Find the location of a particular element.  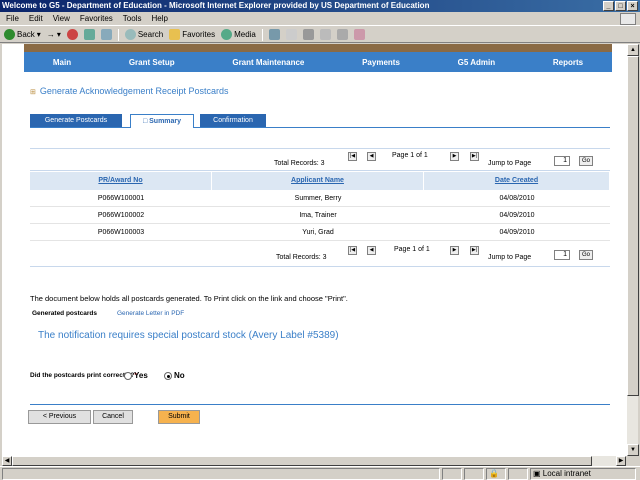

table-row: P066W100003 Yuri, Grad 04/09/2010 is located at coordinates (320, 232).